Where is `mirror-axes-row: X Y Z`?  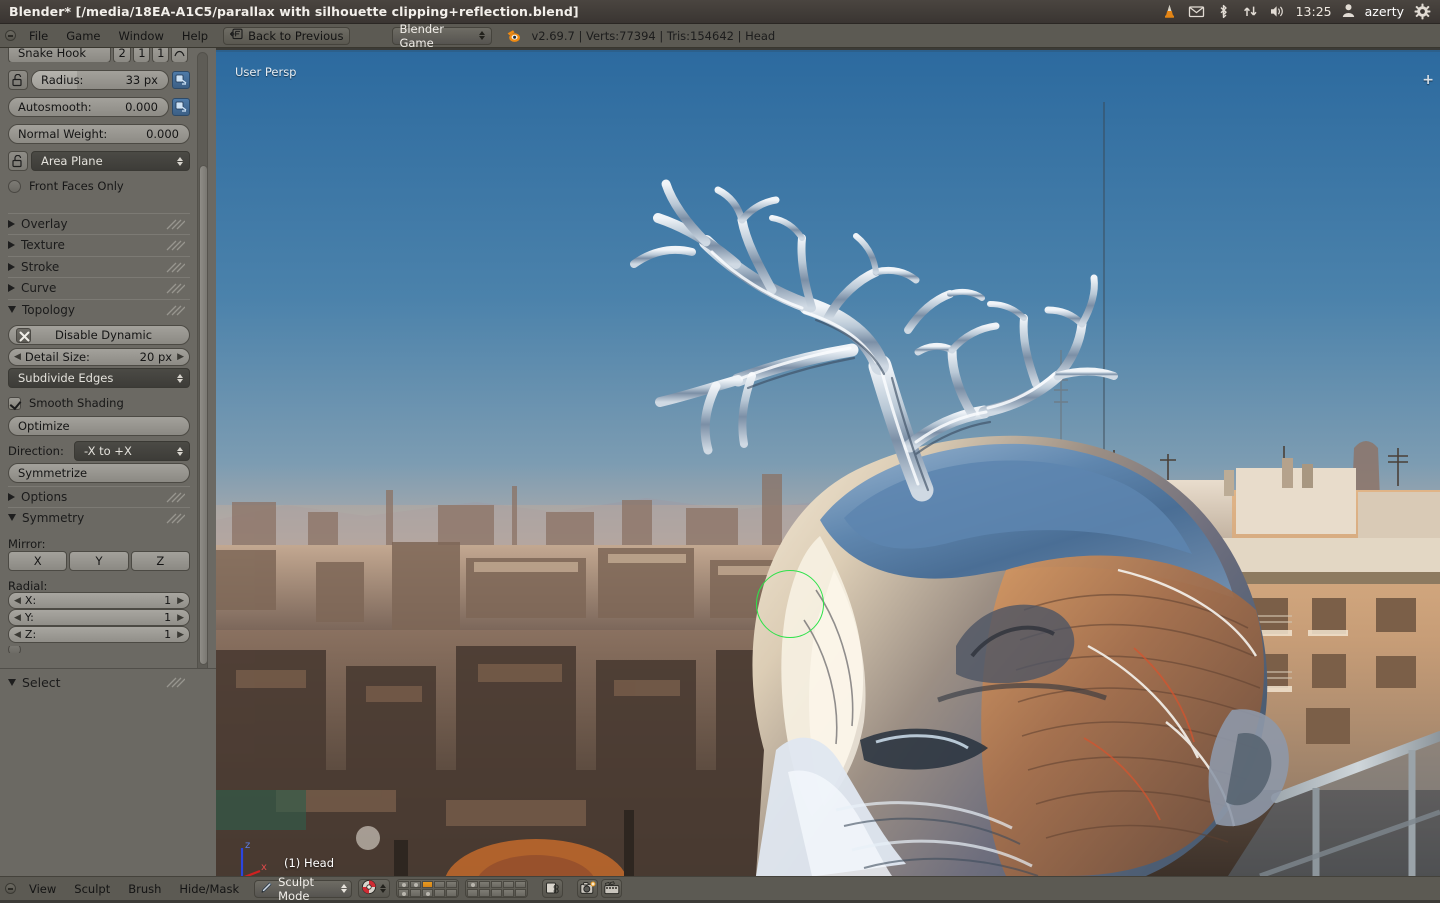 mirror-axes-row: X Y Z is located at coordinates (99, 561).